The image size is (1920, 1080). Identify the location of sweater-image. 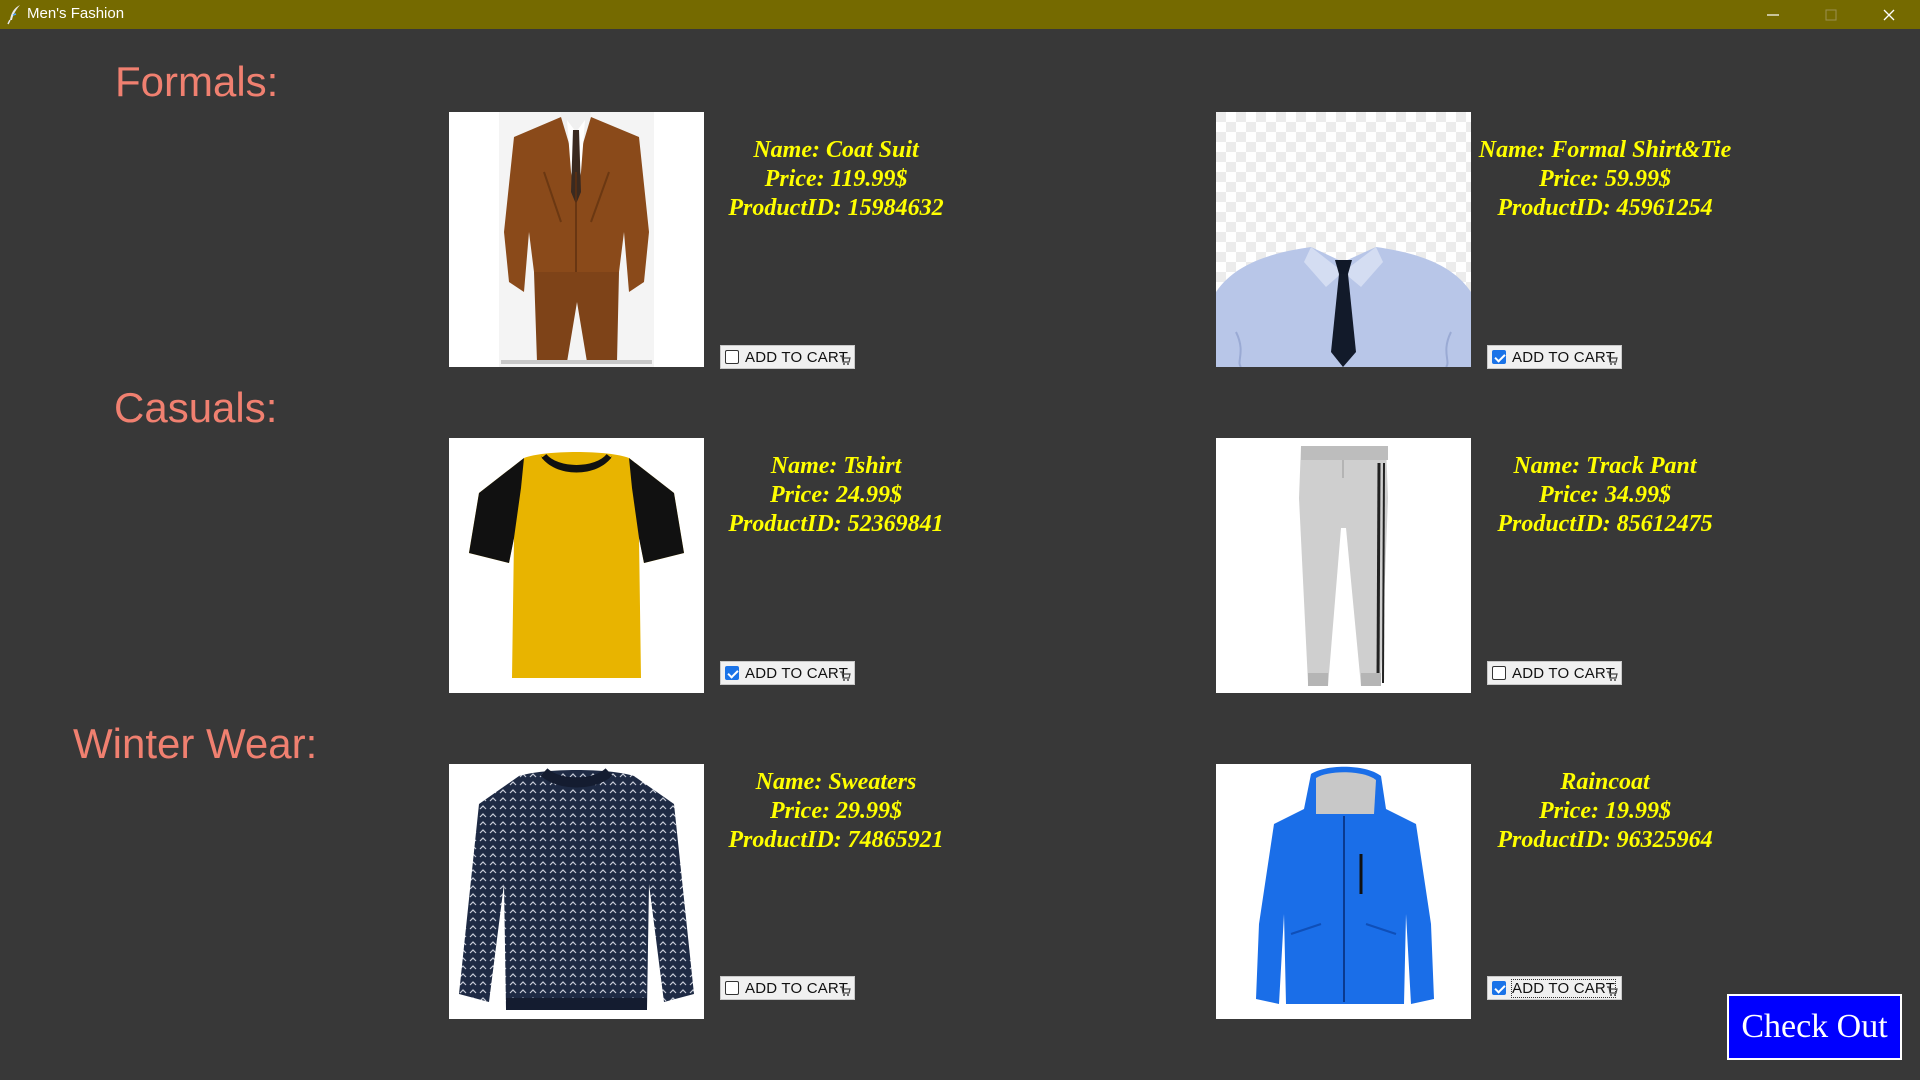
(576, 891).